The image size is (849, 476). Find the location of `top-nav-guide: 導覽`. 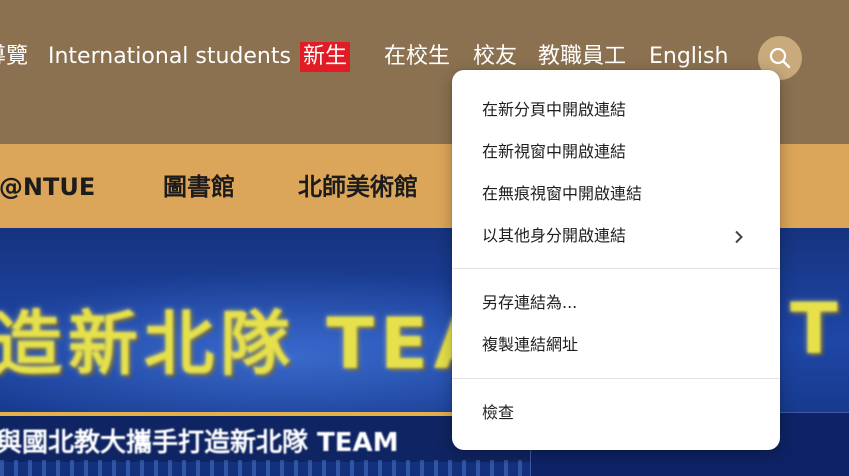

top-nav-guide: 導覽 is located at coordinates (14, 57).